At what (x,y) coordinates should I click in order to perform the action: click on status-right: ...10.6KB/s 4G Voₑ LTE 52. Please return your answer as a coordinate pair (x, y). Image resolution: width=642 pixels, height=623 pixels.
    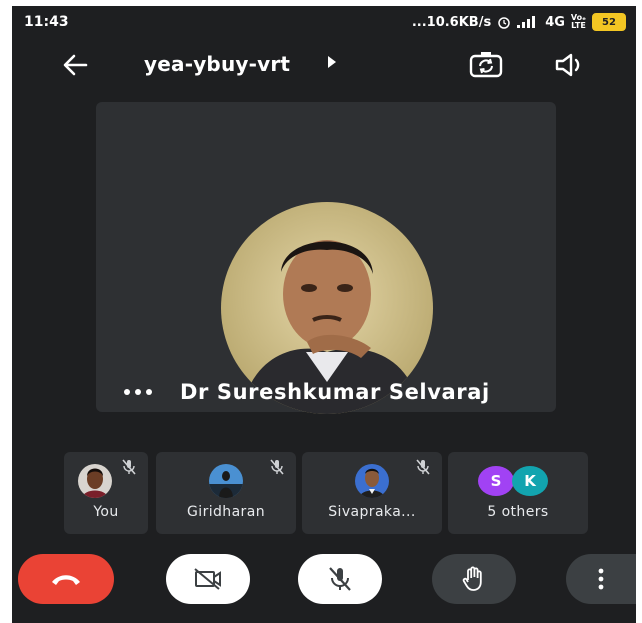
    Looking at the image, I should click on (519, 22).